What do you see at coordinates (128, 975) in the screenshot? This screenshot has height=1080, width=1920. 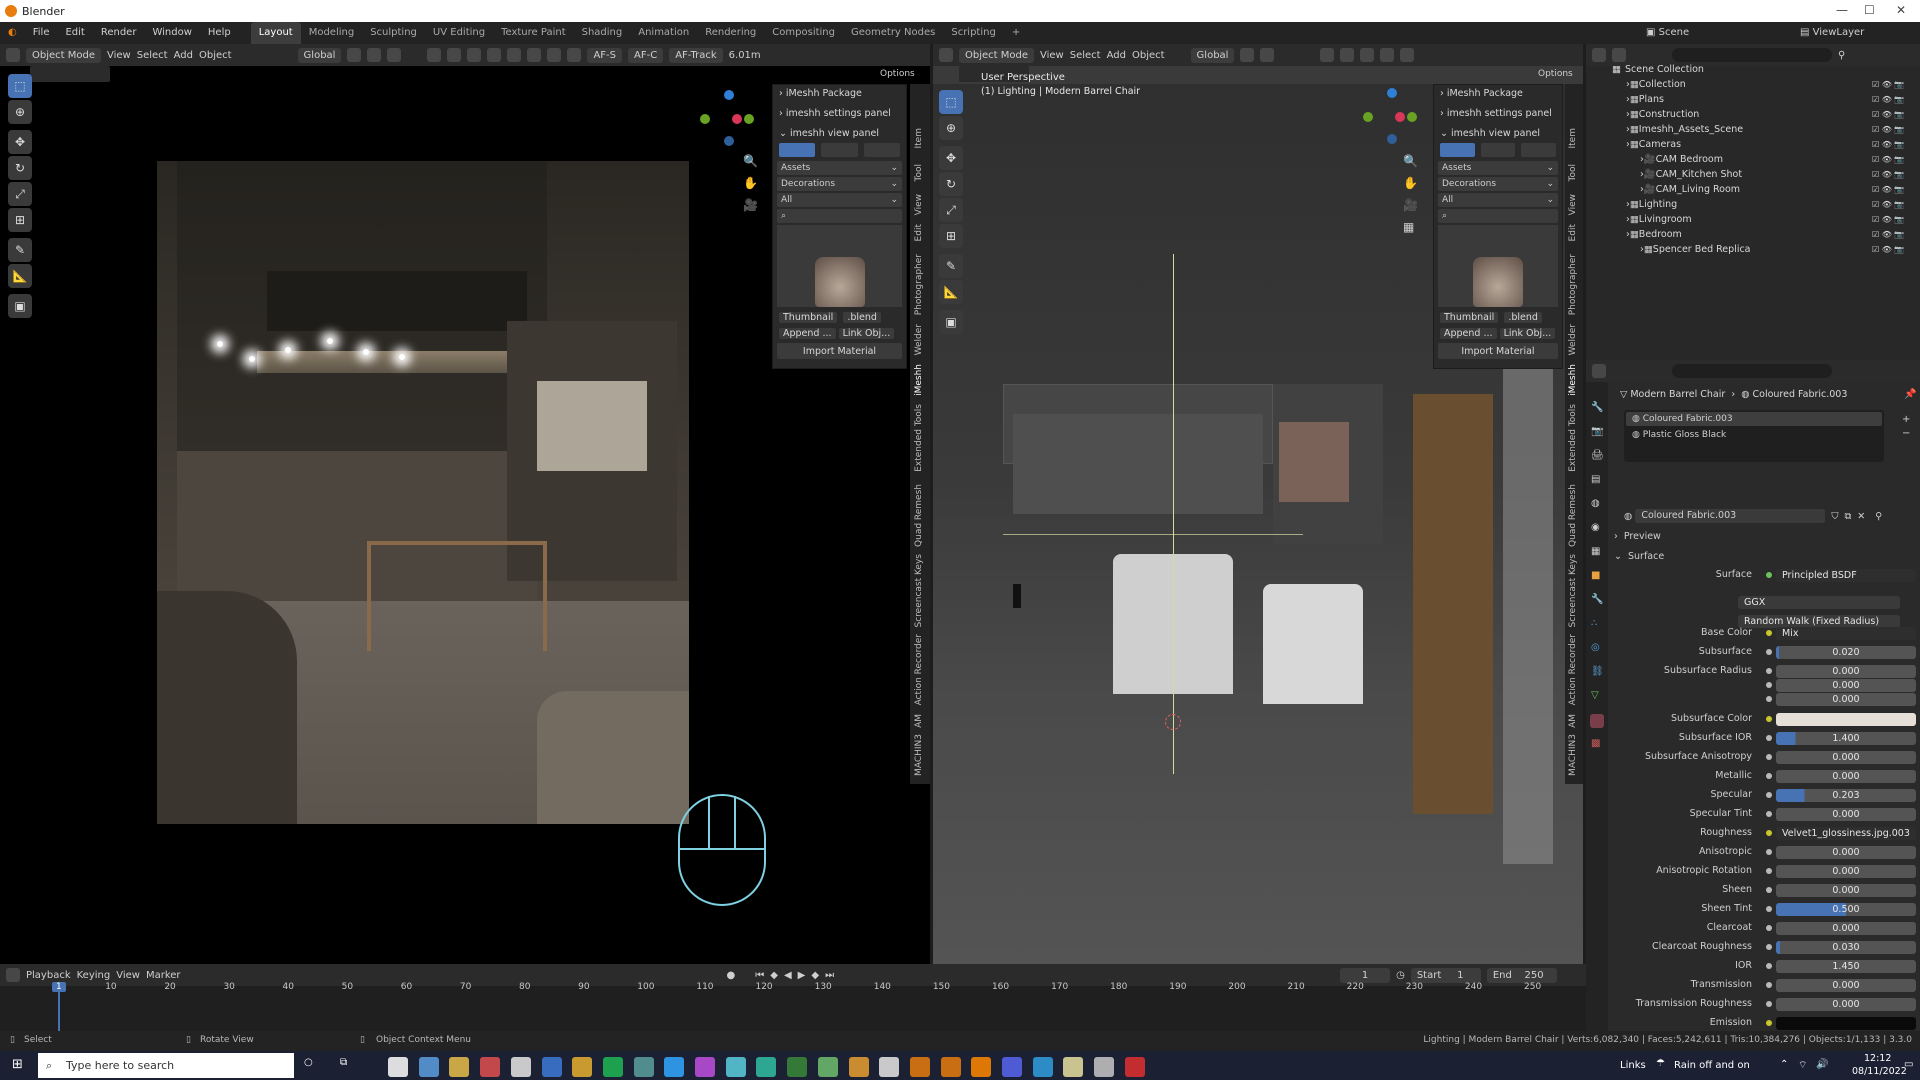 I see `timeline-view-menu: View` at bounding box center [128, 975].